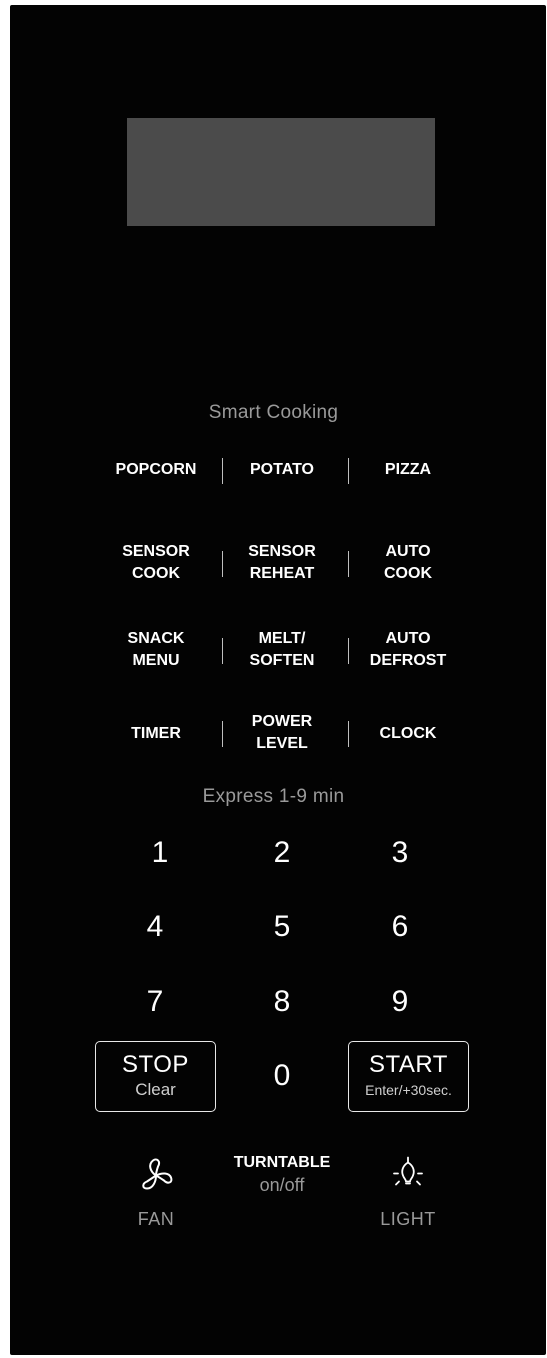  Describe the element at coordinates (155, 1089) in the screenshot. I see `clear-label: Clear` at that location.